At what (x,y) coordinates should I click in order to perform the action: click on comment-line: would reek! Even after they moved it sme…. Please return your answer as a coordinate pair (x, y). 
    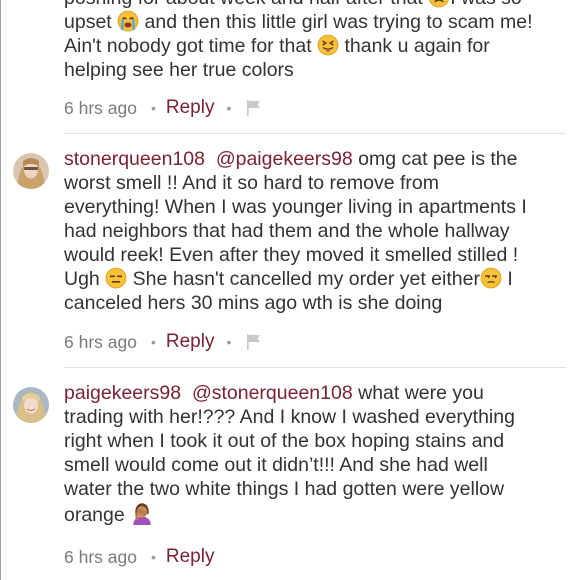
    Looking at the image, I should click on (291, 255).